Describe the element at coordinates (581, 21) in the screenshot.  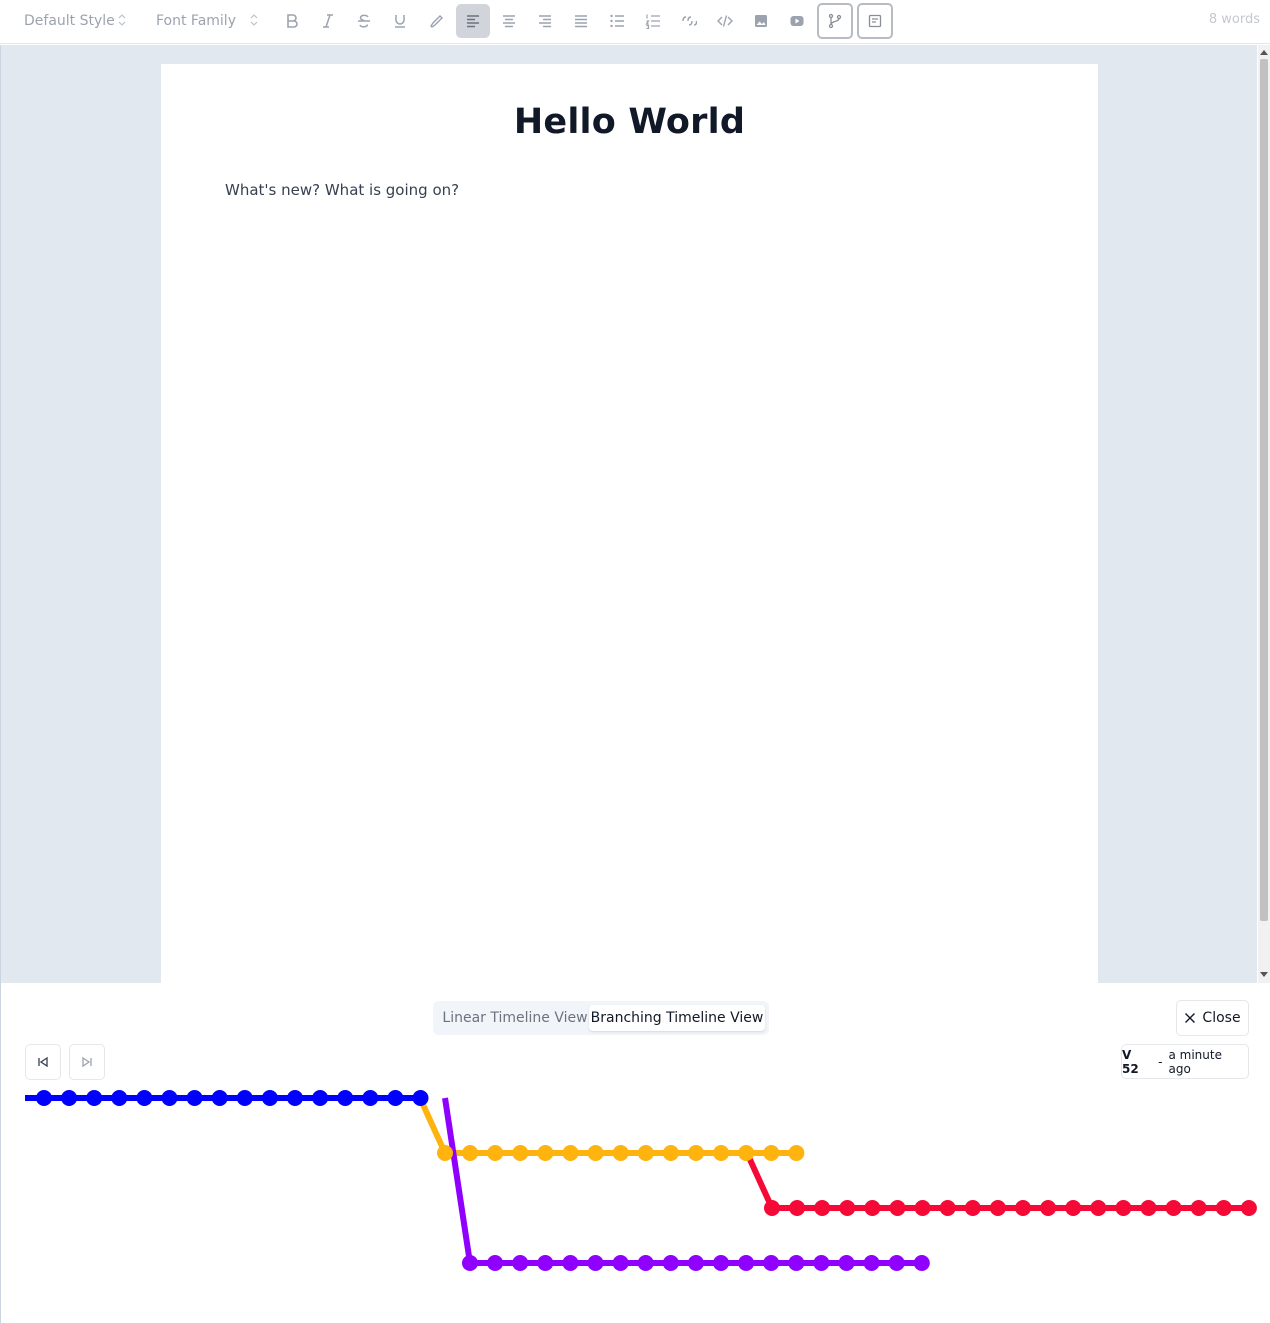
I see `align-justify-button` at that location.